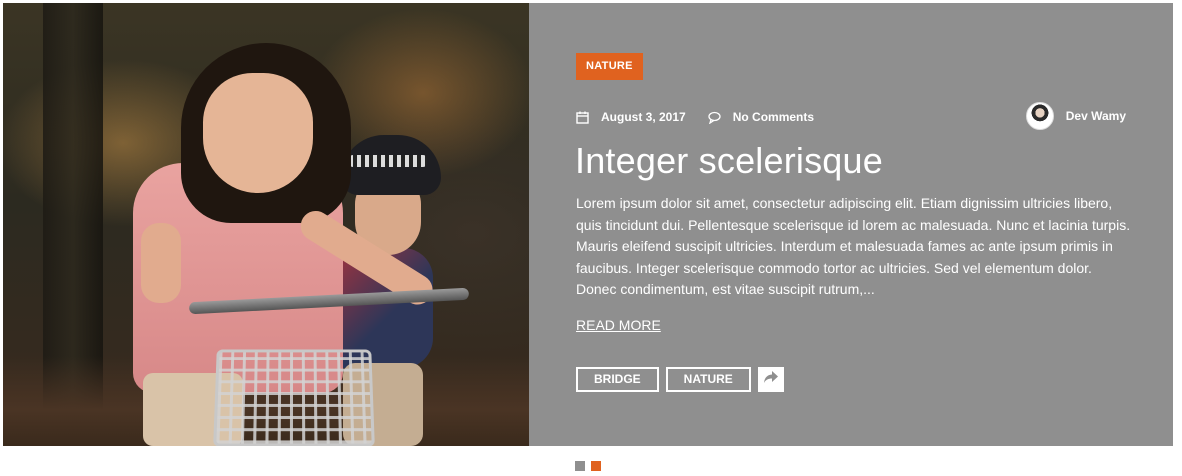 The height and width of the screenshot is (476, 1182). I want to click on post-tags: BRIDGE NATURE, so click(680, 379).